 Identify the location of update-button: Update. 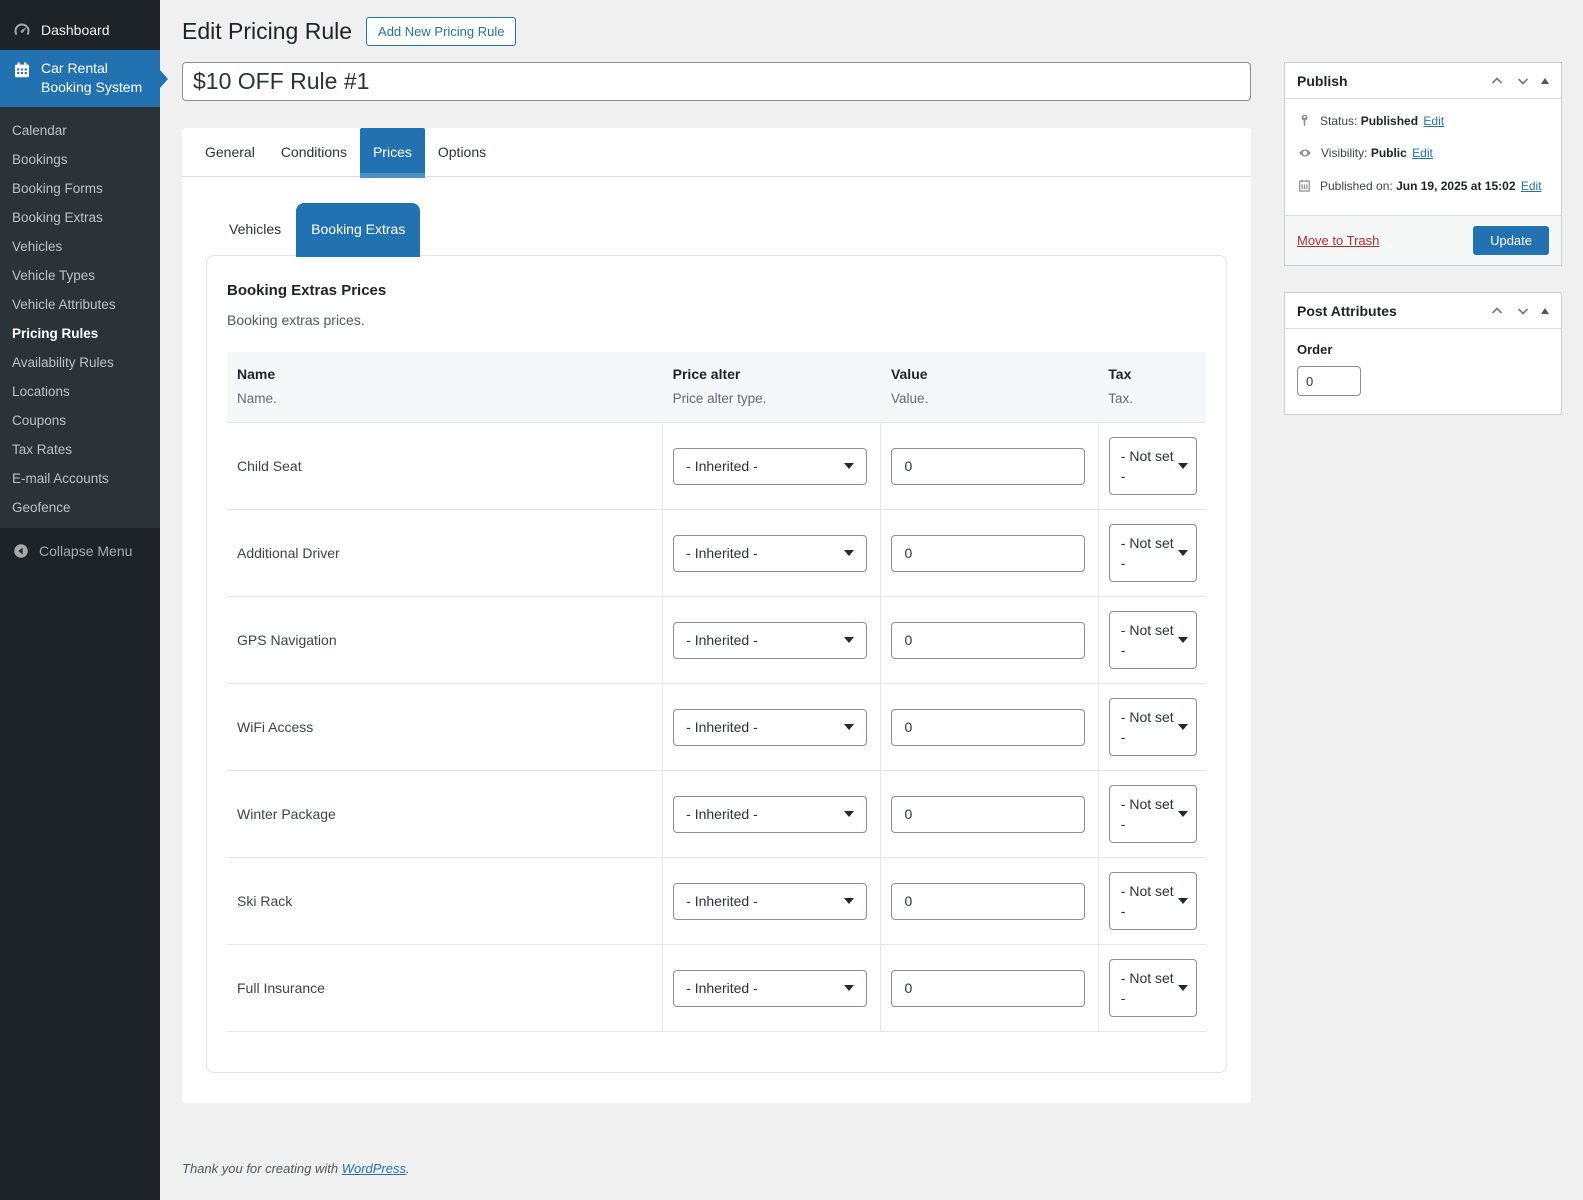
(1511, 240).